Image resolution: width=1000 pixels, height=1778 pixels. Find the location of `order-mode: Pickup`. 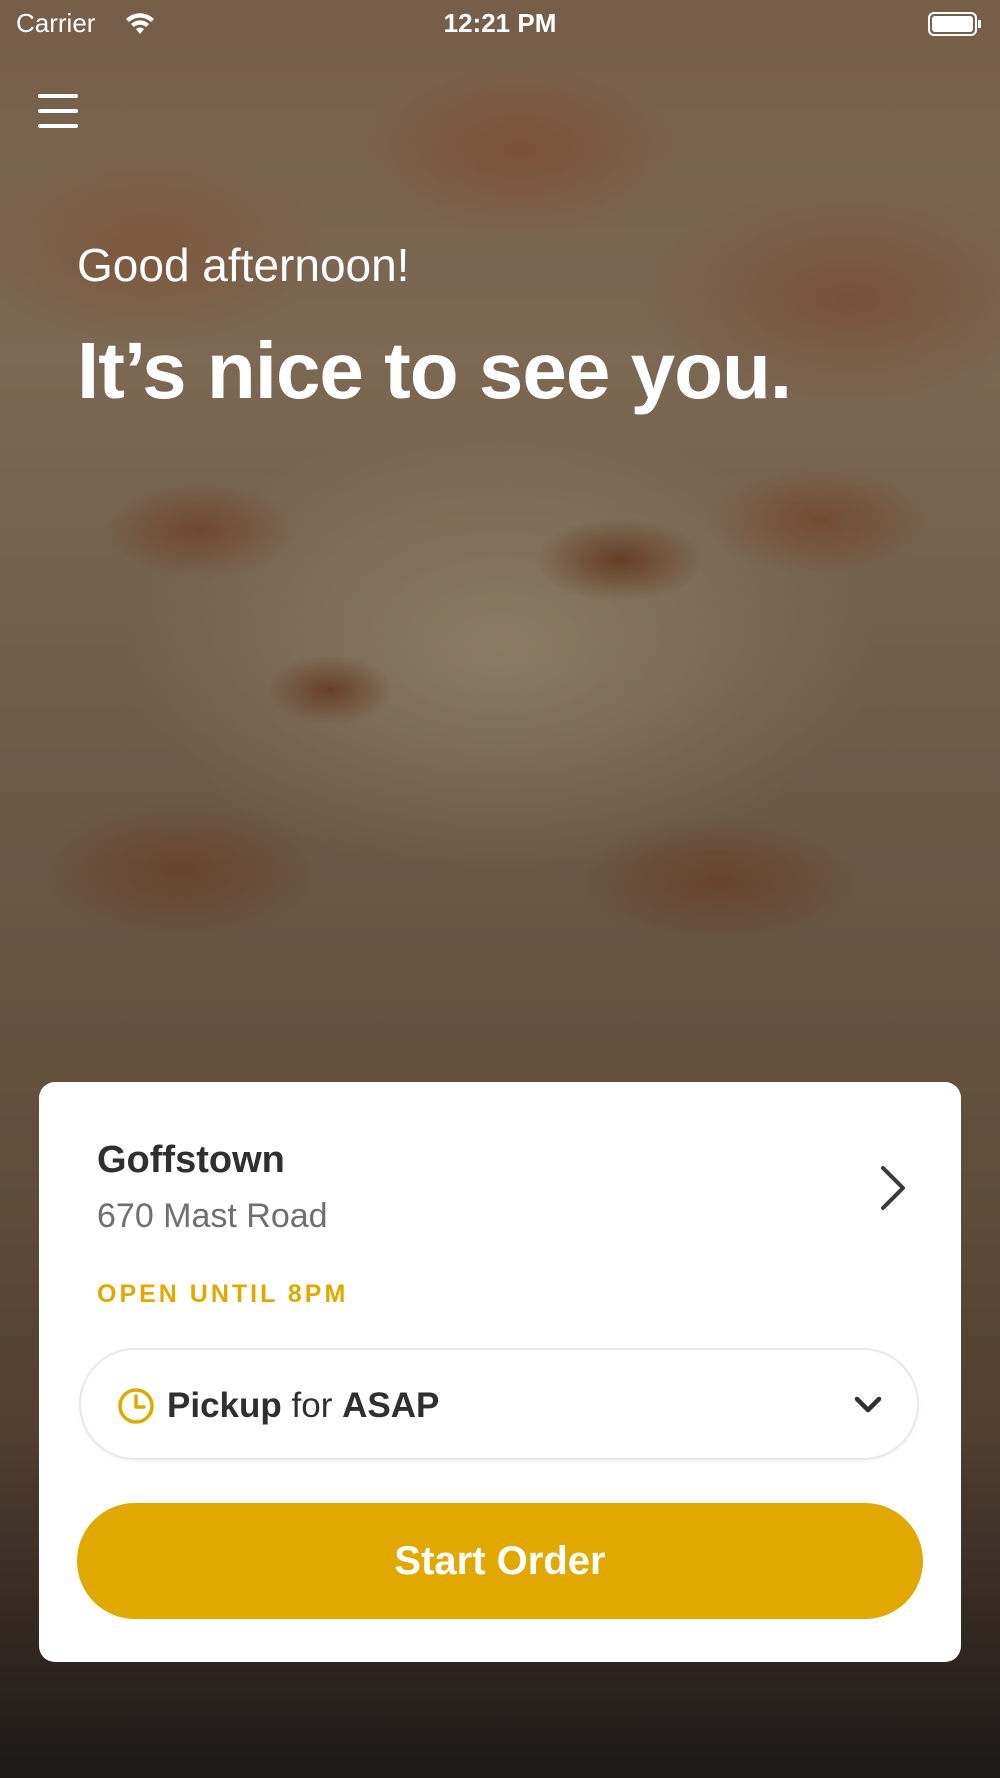

order-mode: Pickup is located at coordinates (224, 1405).